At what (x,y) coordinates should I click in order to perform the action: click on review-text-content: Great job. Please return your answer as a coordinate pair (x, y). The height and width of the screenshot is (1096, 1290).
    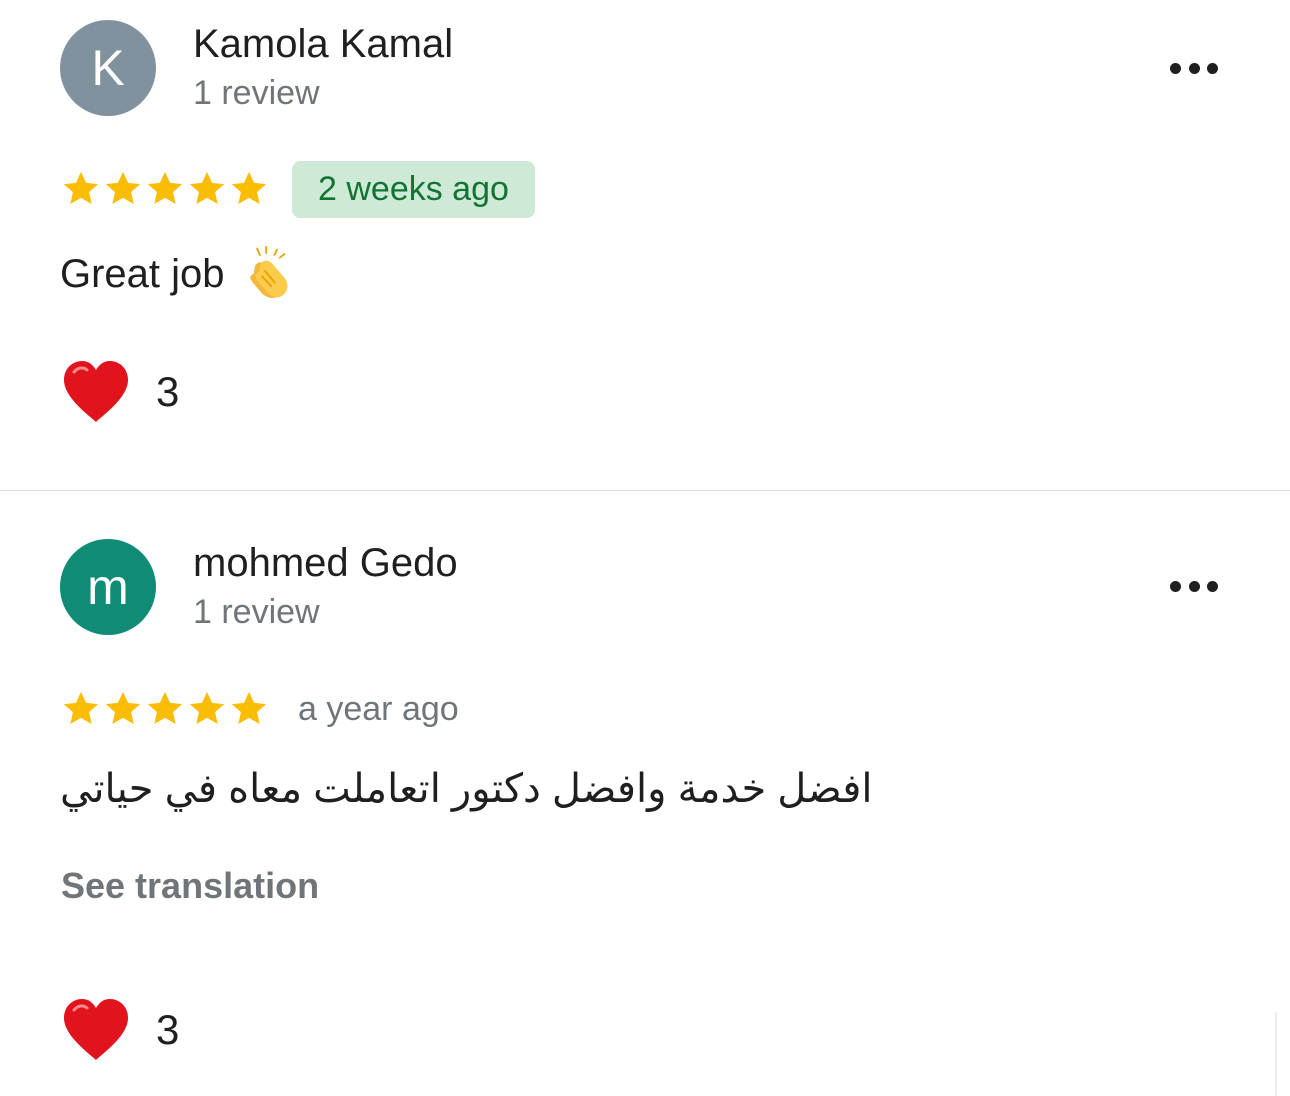
    Looking at the image, I should click on (142, 273).